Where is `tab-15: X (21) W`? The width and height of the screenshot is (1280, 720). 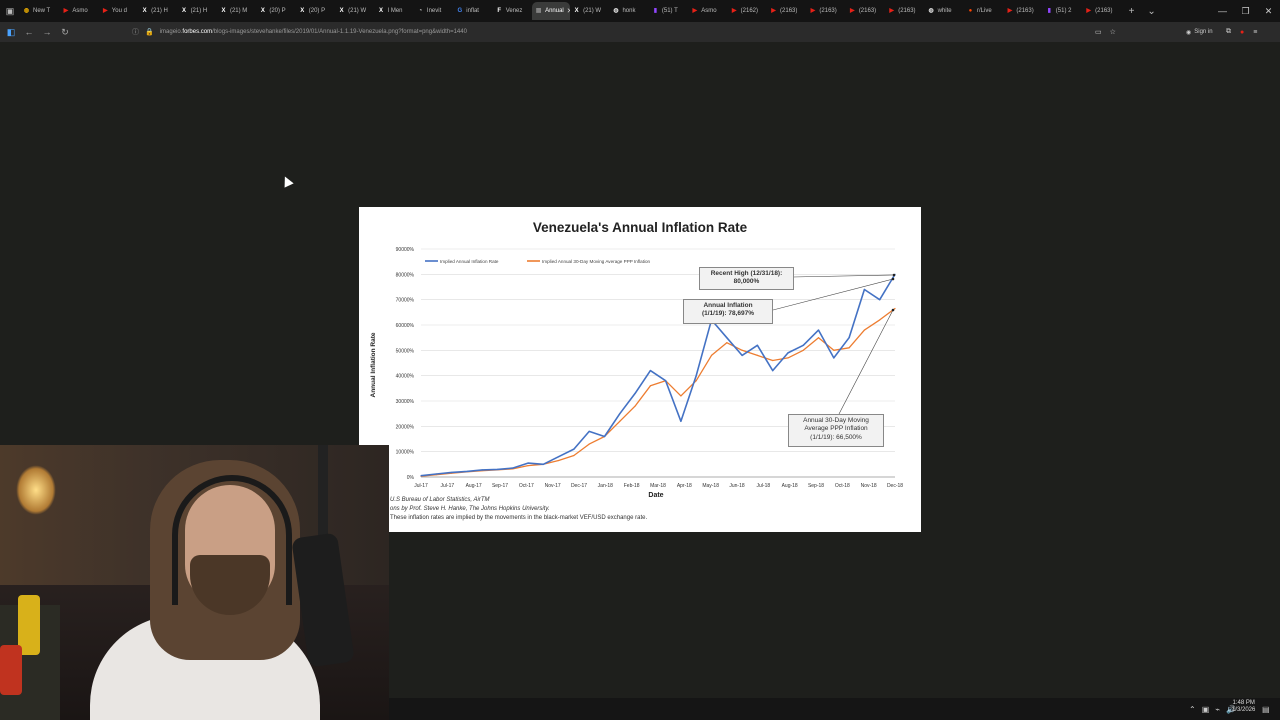
tab-15: X (21) W is located at coordinates (589, 11).